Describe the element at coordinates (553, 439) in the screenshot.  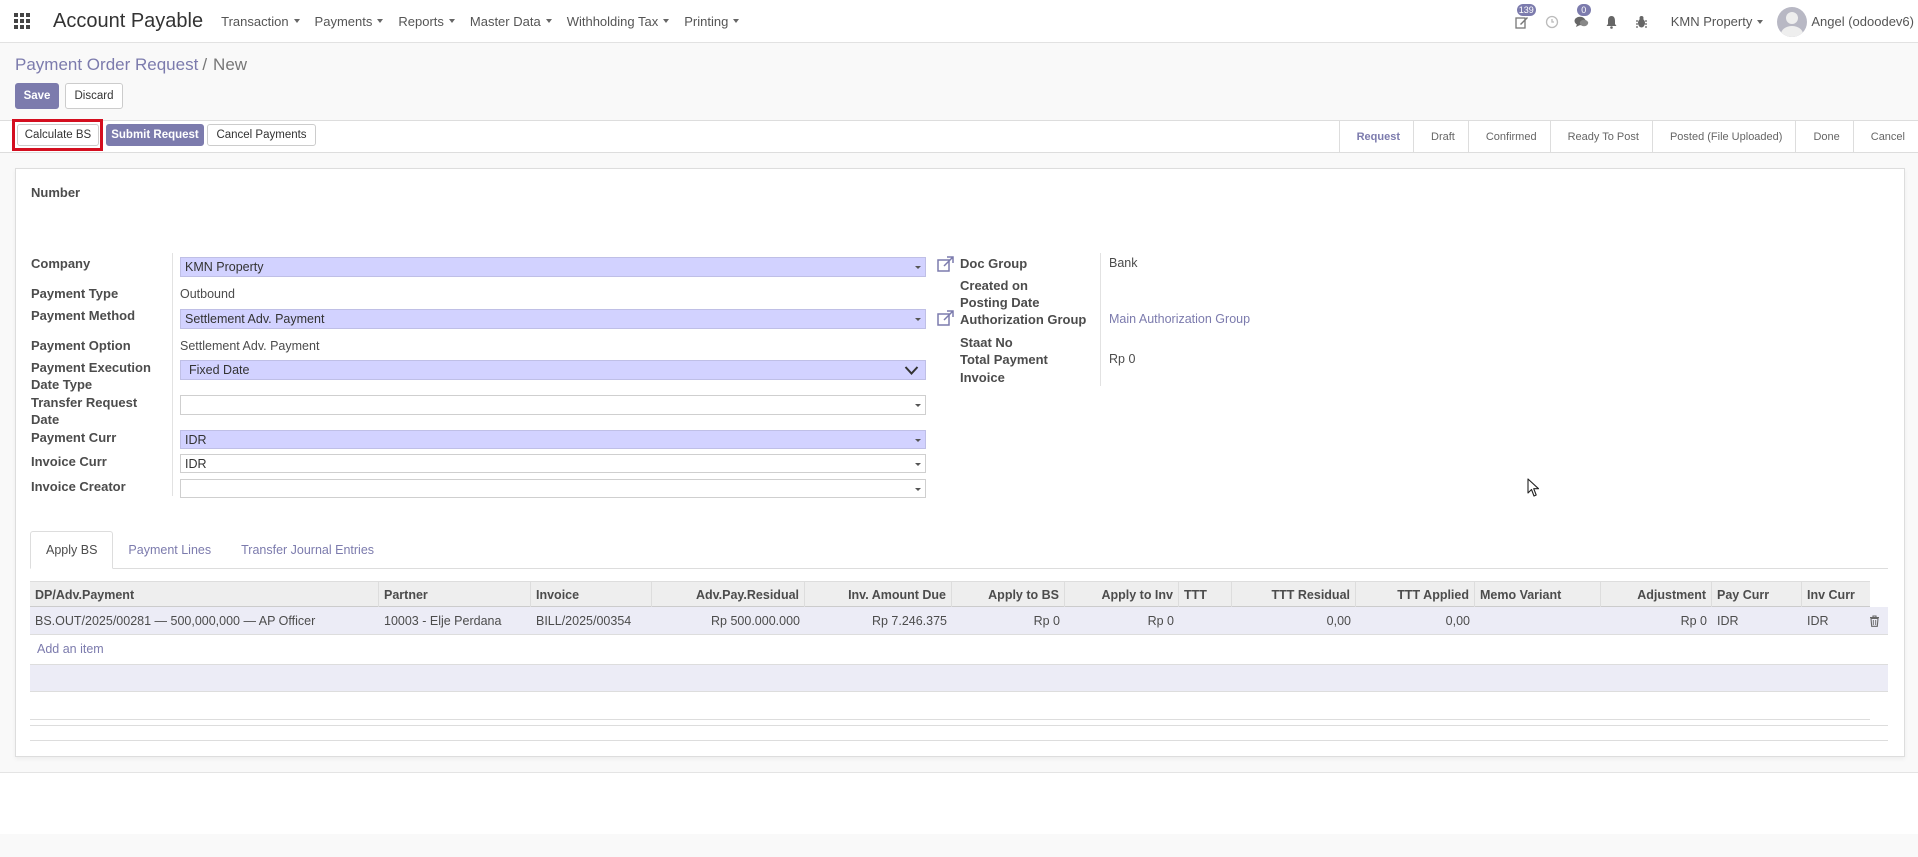
I see `payment-curr-field: IDR` at that location.